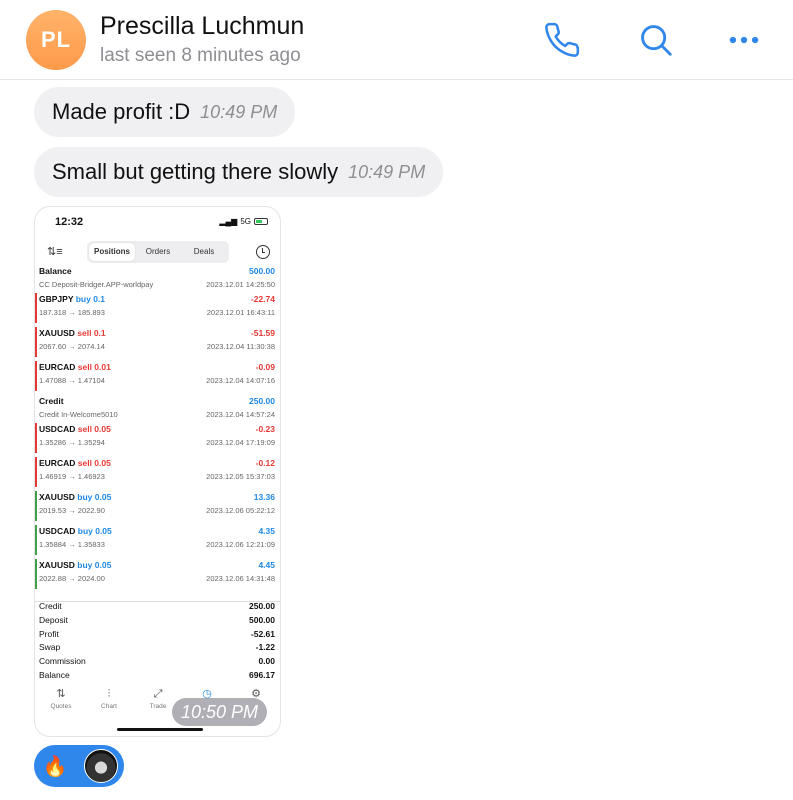 This screenshot has height=800, width=793. I want to click on deal-symbol: GBPJPY buy 0.1, so click(72, 299).